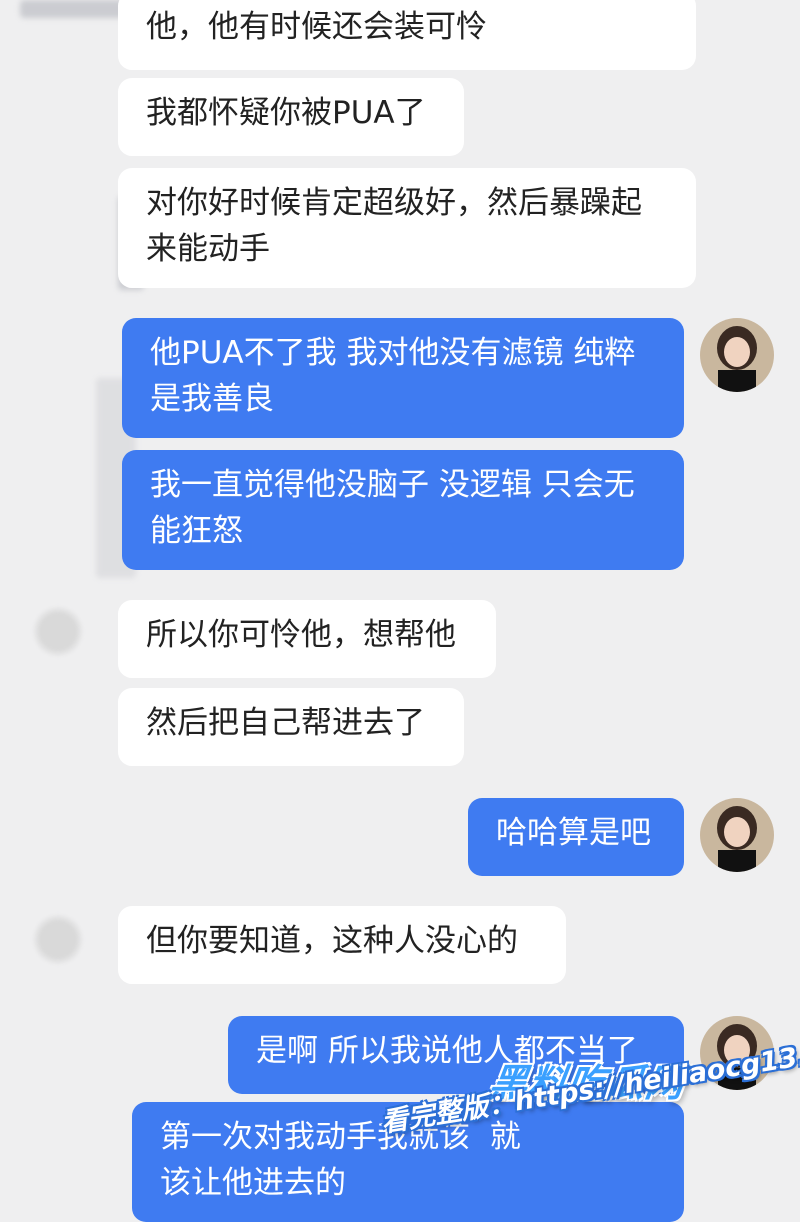 This screenshot has height=1222, width=800. I want to click on message-bubble-outgoing: 我一直觉得他没脑子 没逻辑 只会无 能狂怒, so click(403, 510).